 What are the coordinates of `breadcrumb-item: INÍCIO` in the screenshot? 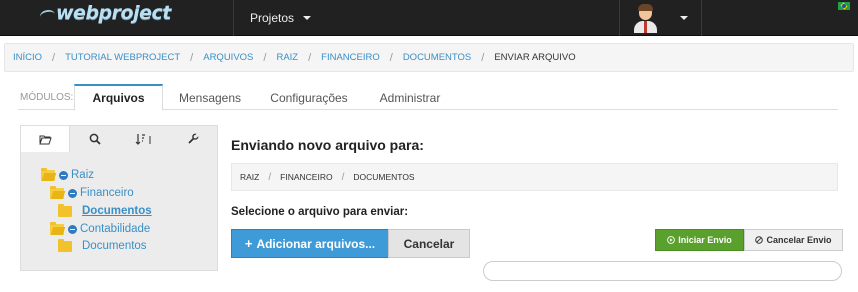 It's located at (27, 57).